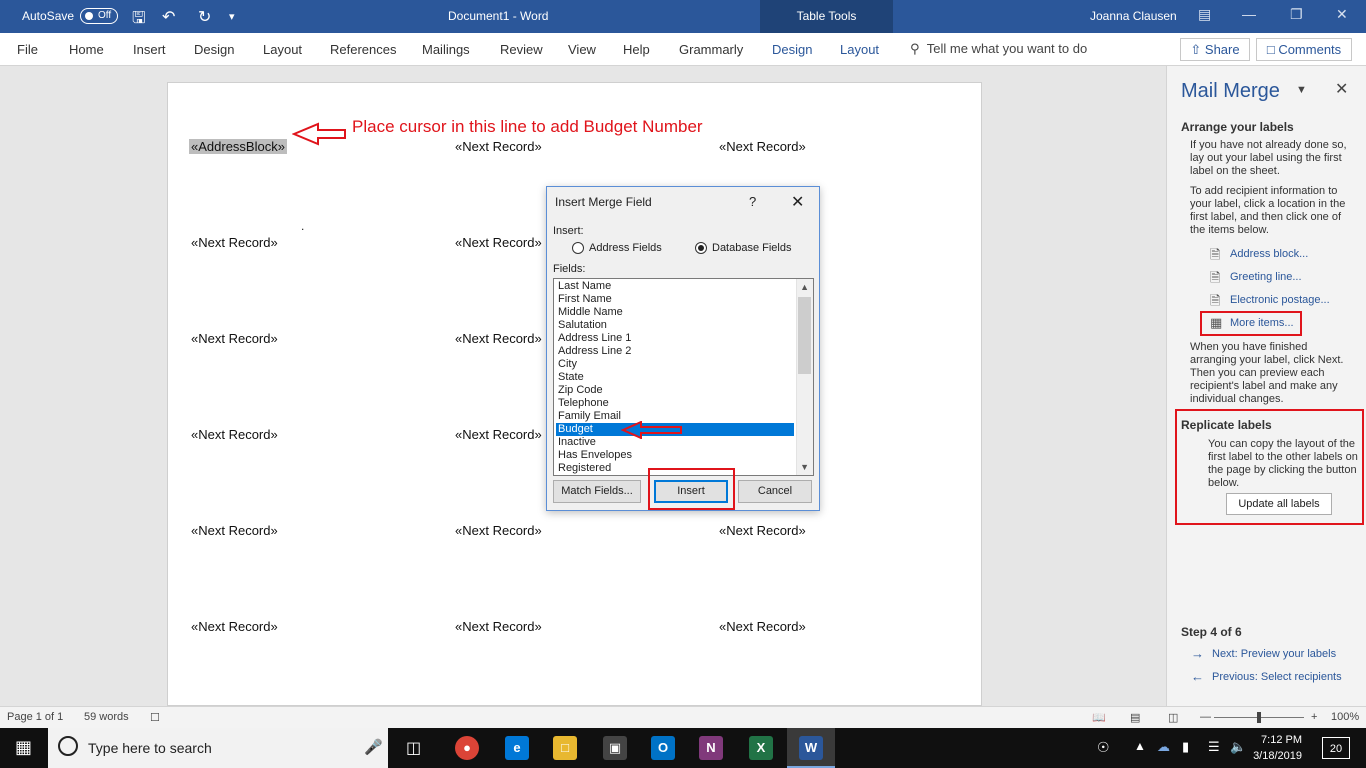 The height and width of the screenshot is (768, 1366). I want to click on edge-icon: e, so click(517, 748).